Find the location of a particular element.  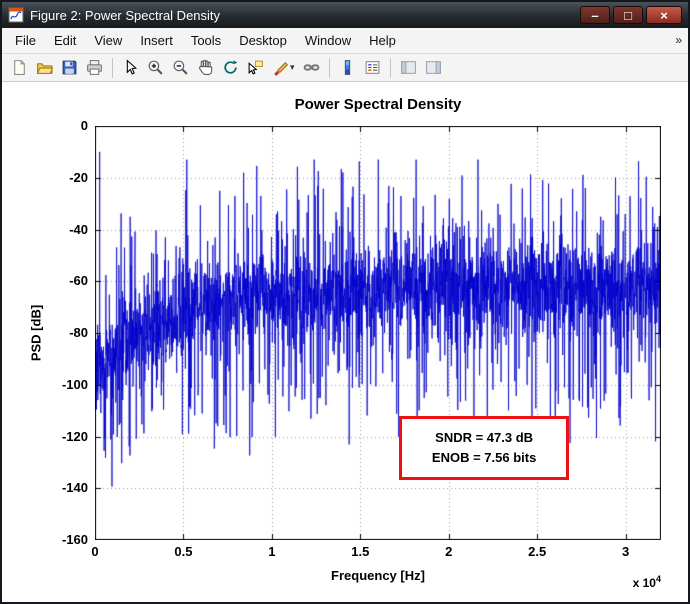

toolbar-button-hide-plot-tools is located at coordinates (408, 68).